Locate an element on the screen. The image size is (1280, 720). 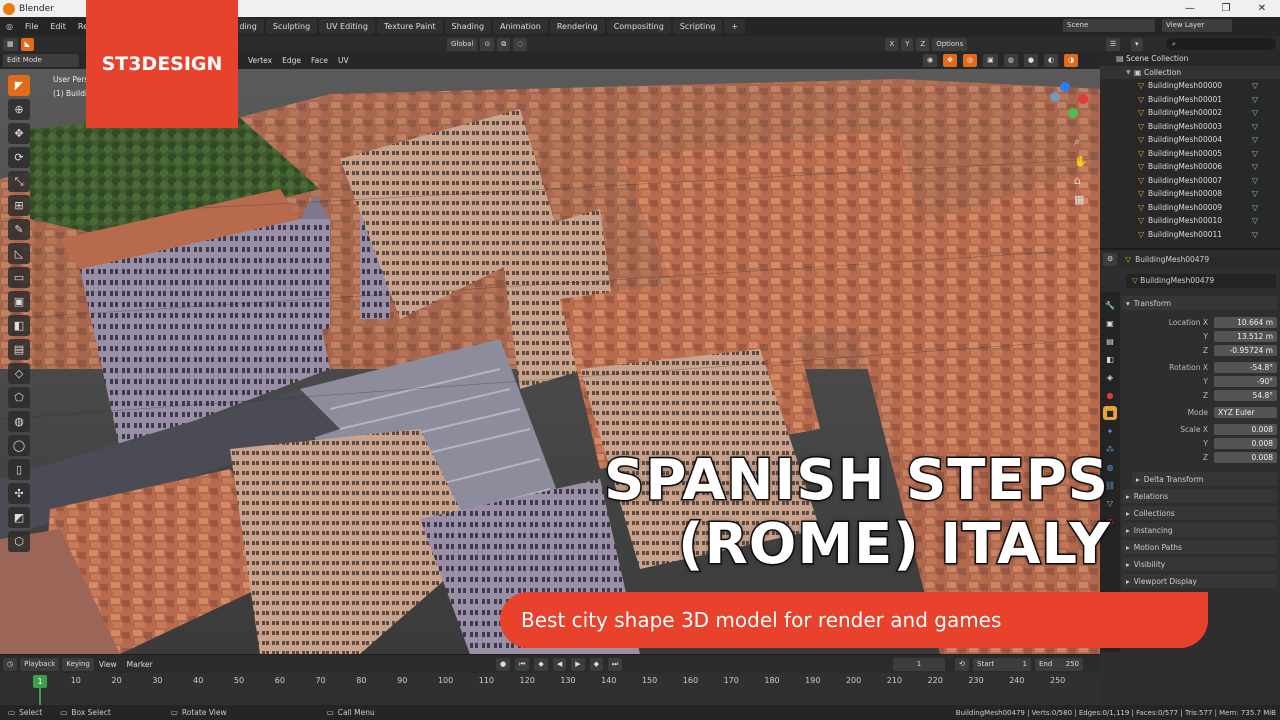
outliner-editor-icon: ☰ is located at coordinates (1113, 44).